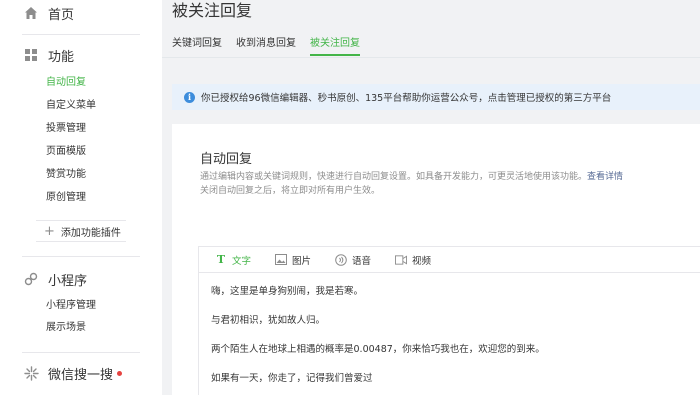  Describe the element at coordinates (68, 281) in the screenshot. I see `nav-miniprogram-label: 小程序` at that location.